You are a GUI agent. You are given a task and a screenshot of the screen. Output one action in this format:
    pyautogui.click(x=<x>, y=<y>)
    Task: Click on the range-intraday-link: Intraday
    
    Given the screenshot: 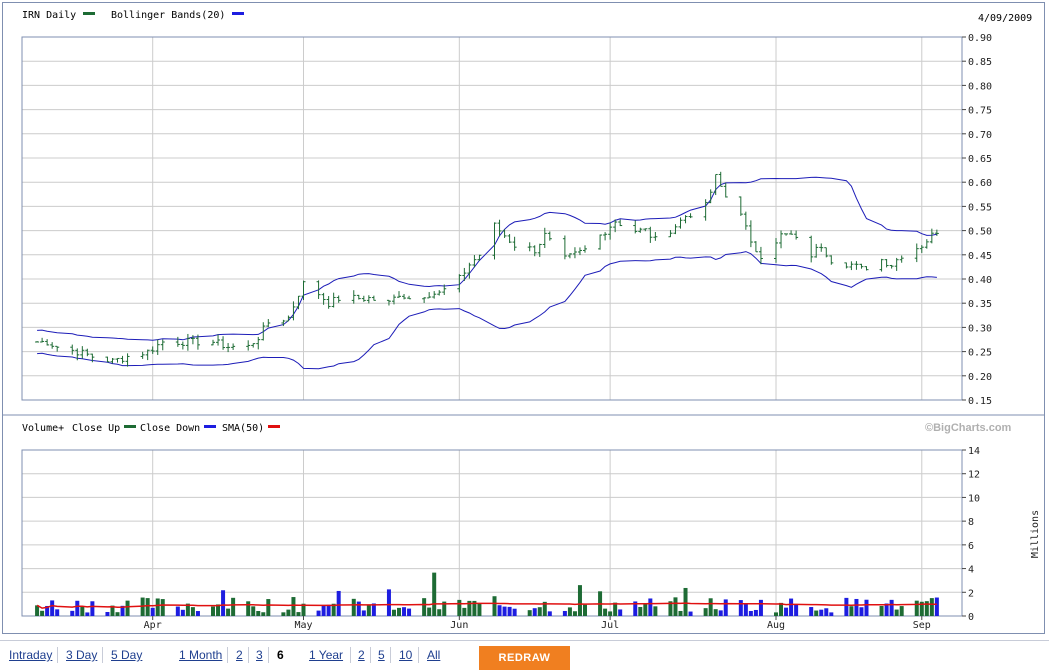 What is the action you would take?
    pyautogui.click(x=30, y=655)
    